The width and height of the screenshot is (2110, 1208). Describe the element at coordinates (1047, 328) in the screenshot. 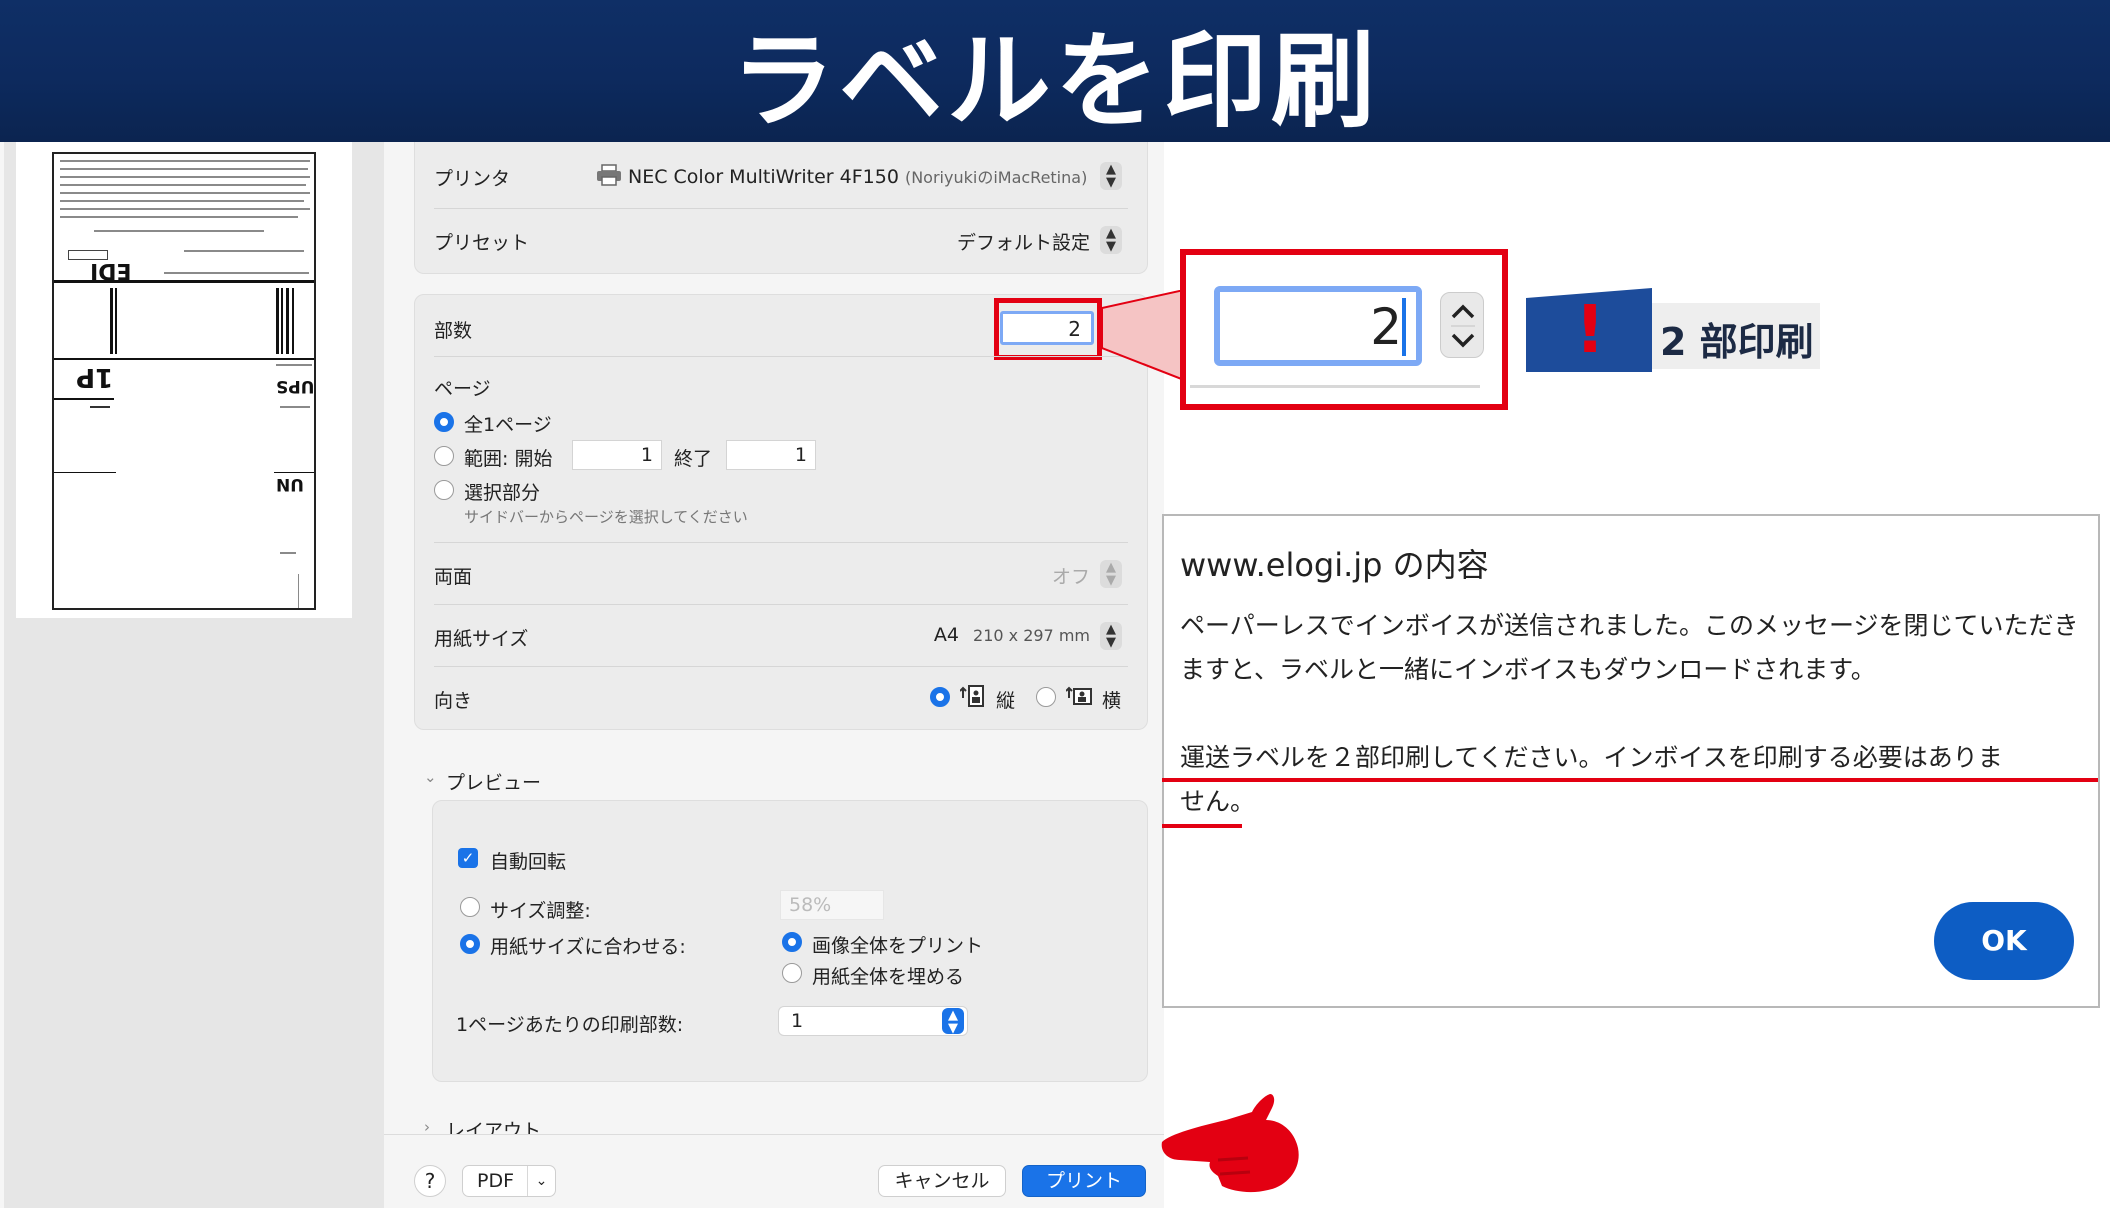

I see `copies-input: 2` at that location.